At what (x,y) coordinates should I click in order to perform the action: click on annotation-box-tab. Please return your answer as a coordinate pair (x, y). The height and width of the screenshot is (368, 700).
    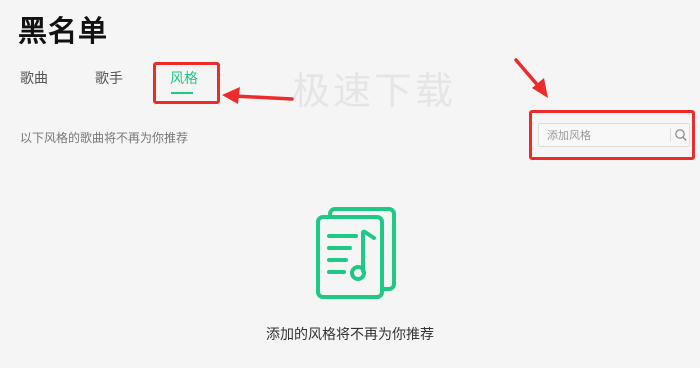
    Looking at the image, I should click on (186, 83).